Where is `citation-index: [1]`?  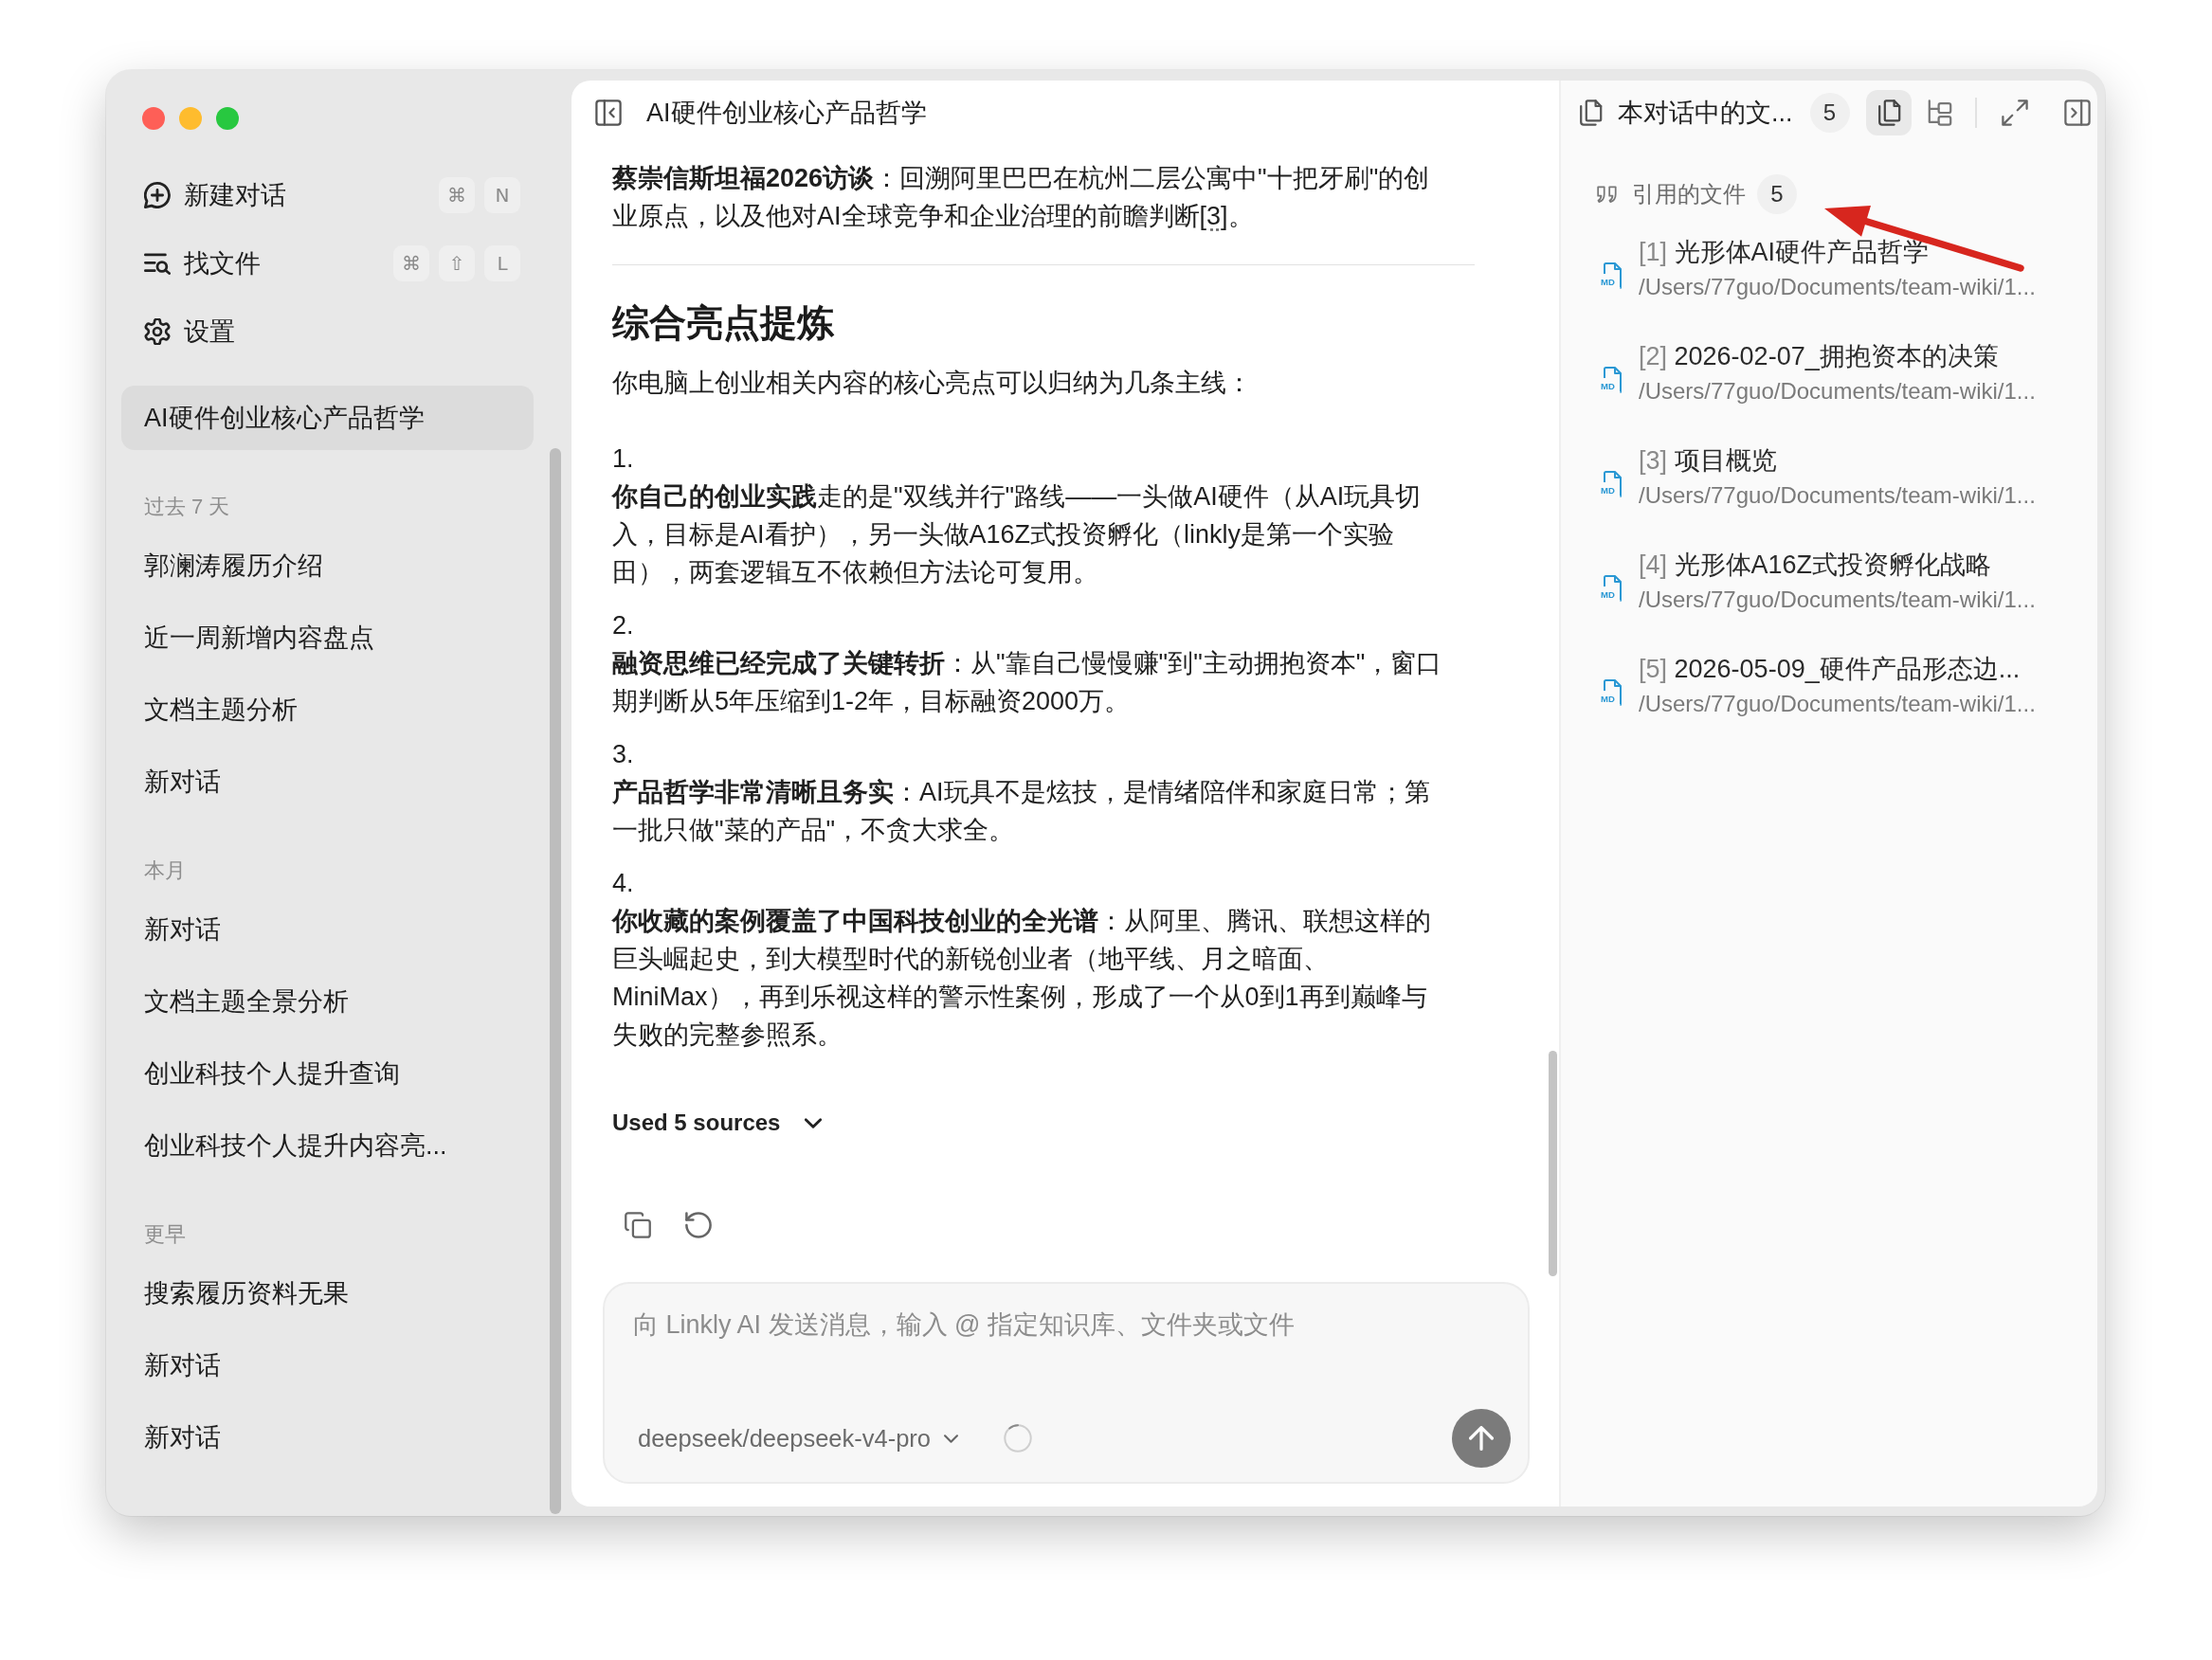
citation-index: [1] is located at coordinates (1653, 252).